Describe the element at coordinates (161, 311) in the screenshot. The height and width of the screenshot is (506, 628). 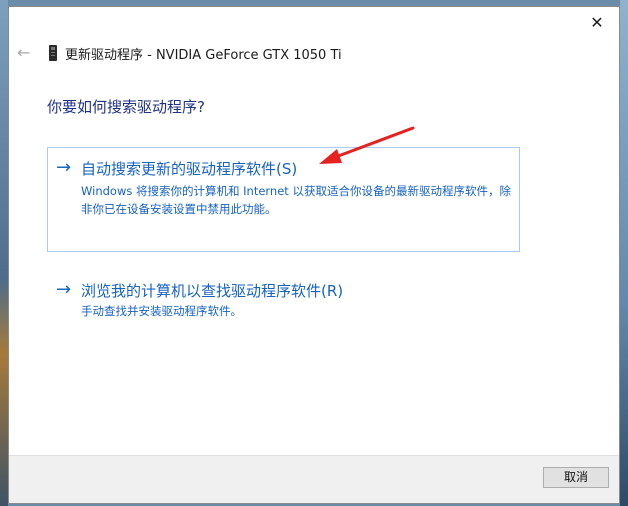
I see `browse-computer-description: 手动查找并安装驱动程序软件。` at that location.